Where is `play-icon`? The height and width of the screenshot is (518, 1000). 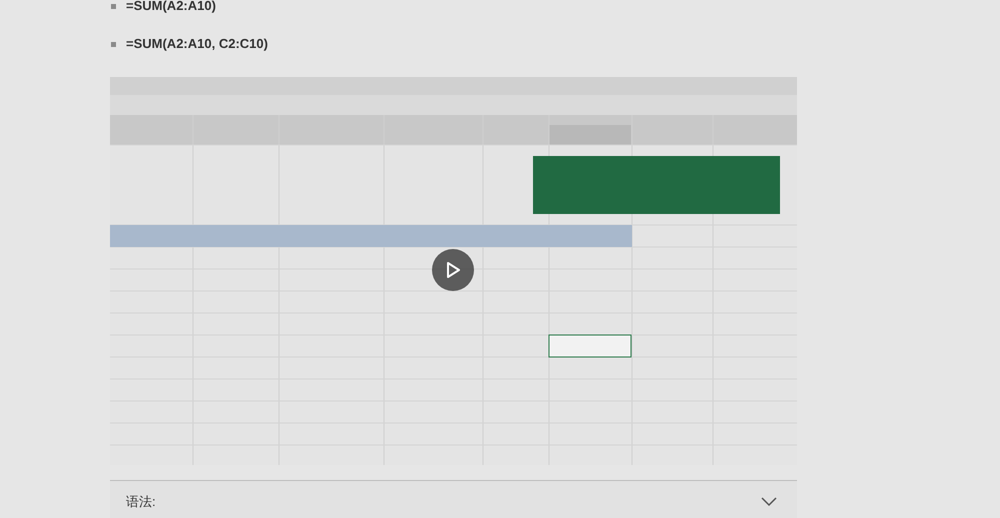 play-icon is located at coordinates (453, 270).